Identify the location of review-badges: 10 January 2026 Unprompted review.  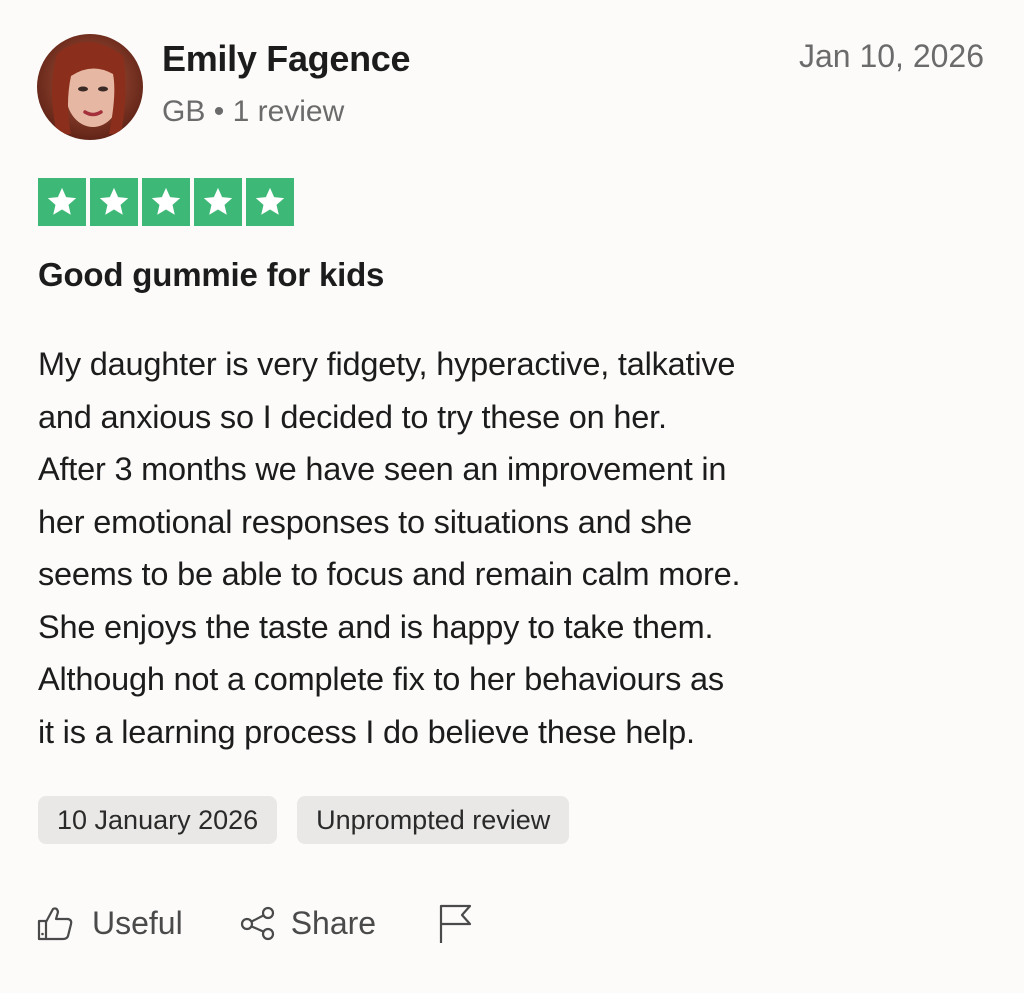
(304, 820).